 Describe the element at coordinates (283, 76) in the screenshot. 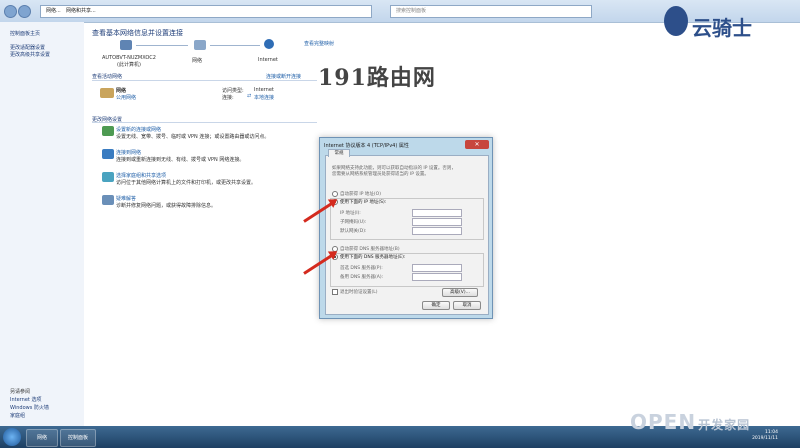

I see `connect-disconnect-link: 连接或断开连接` at that location.